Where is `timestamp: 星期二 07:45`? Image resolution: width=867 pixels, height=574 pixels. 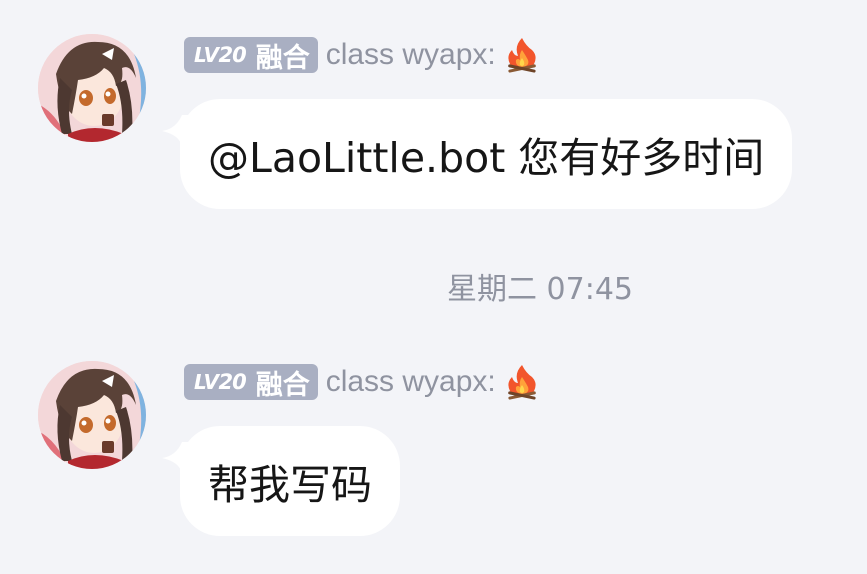
timestamp: 星期二 07:45 is located at coordinates (540, 289).